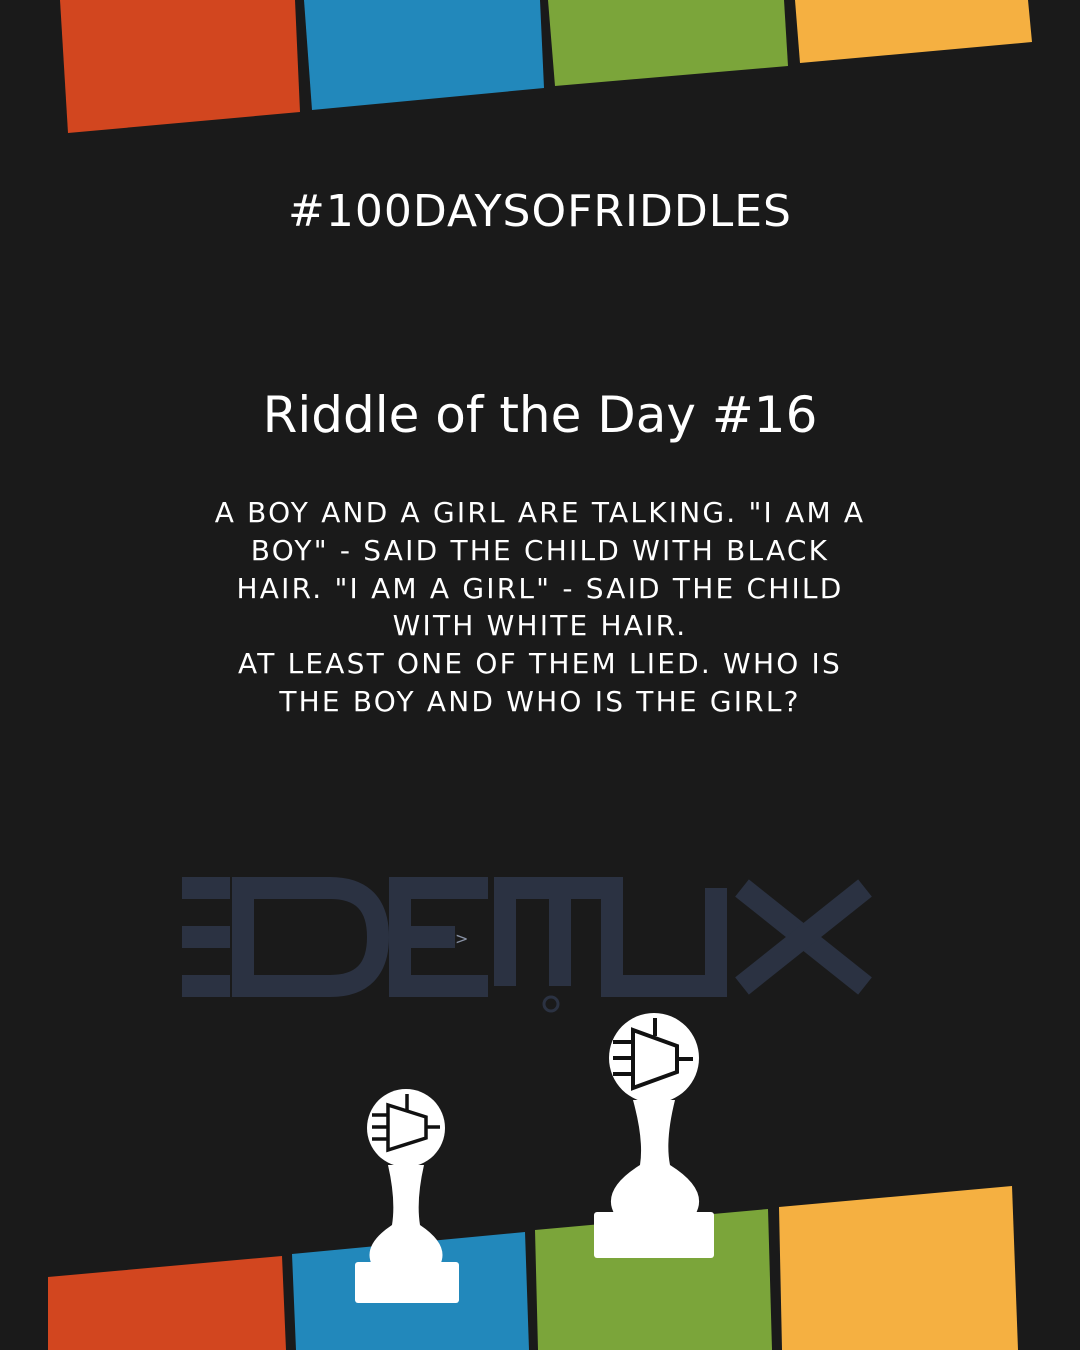 Image resolution: width=1080 pixels, height=1350 pixels. Describe the element at coordinates (167, 1303) in the screenshot. I see `tile-bottom-red` at that location.